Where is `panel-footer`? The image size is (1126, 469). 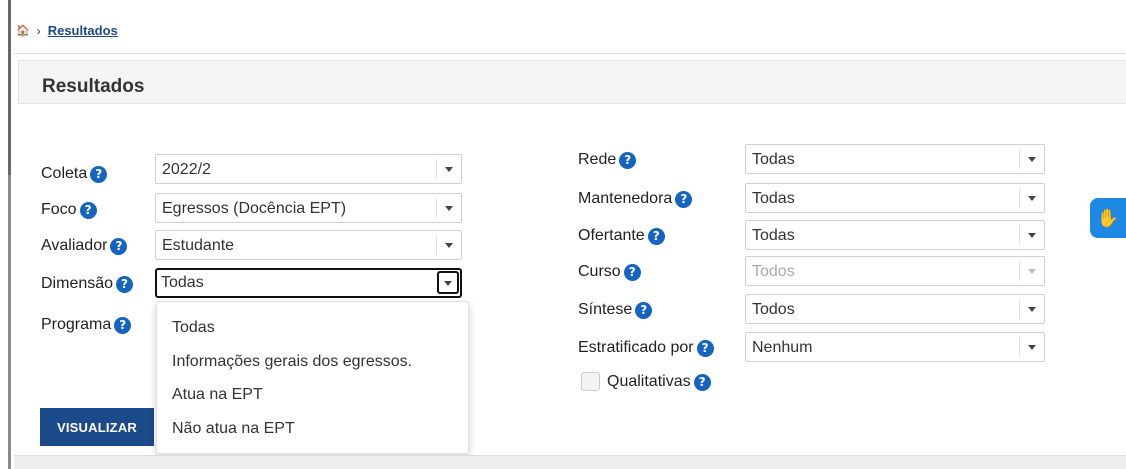
panel-footer is located at coordinates (570, 462).